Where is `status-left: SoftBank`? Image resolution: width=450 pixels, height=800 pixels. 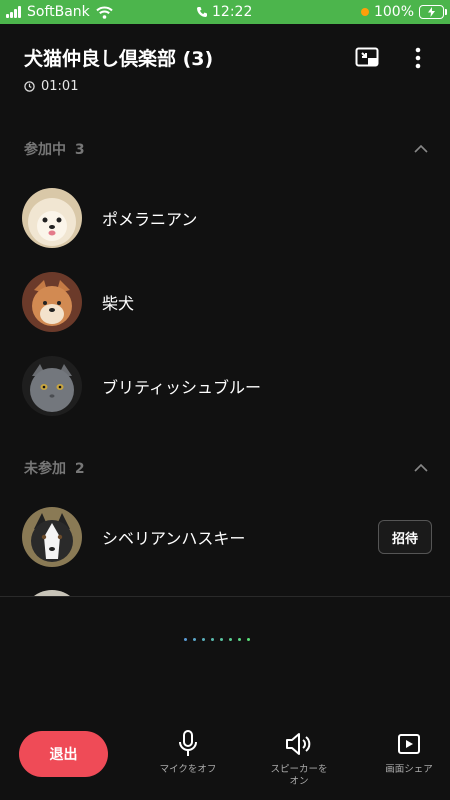
status-left: SoftBank is located at coordinates (59, 12).